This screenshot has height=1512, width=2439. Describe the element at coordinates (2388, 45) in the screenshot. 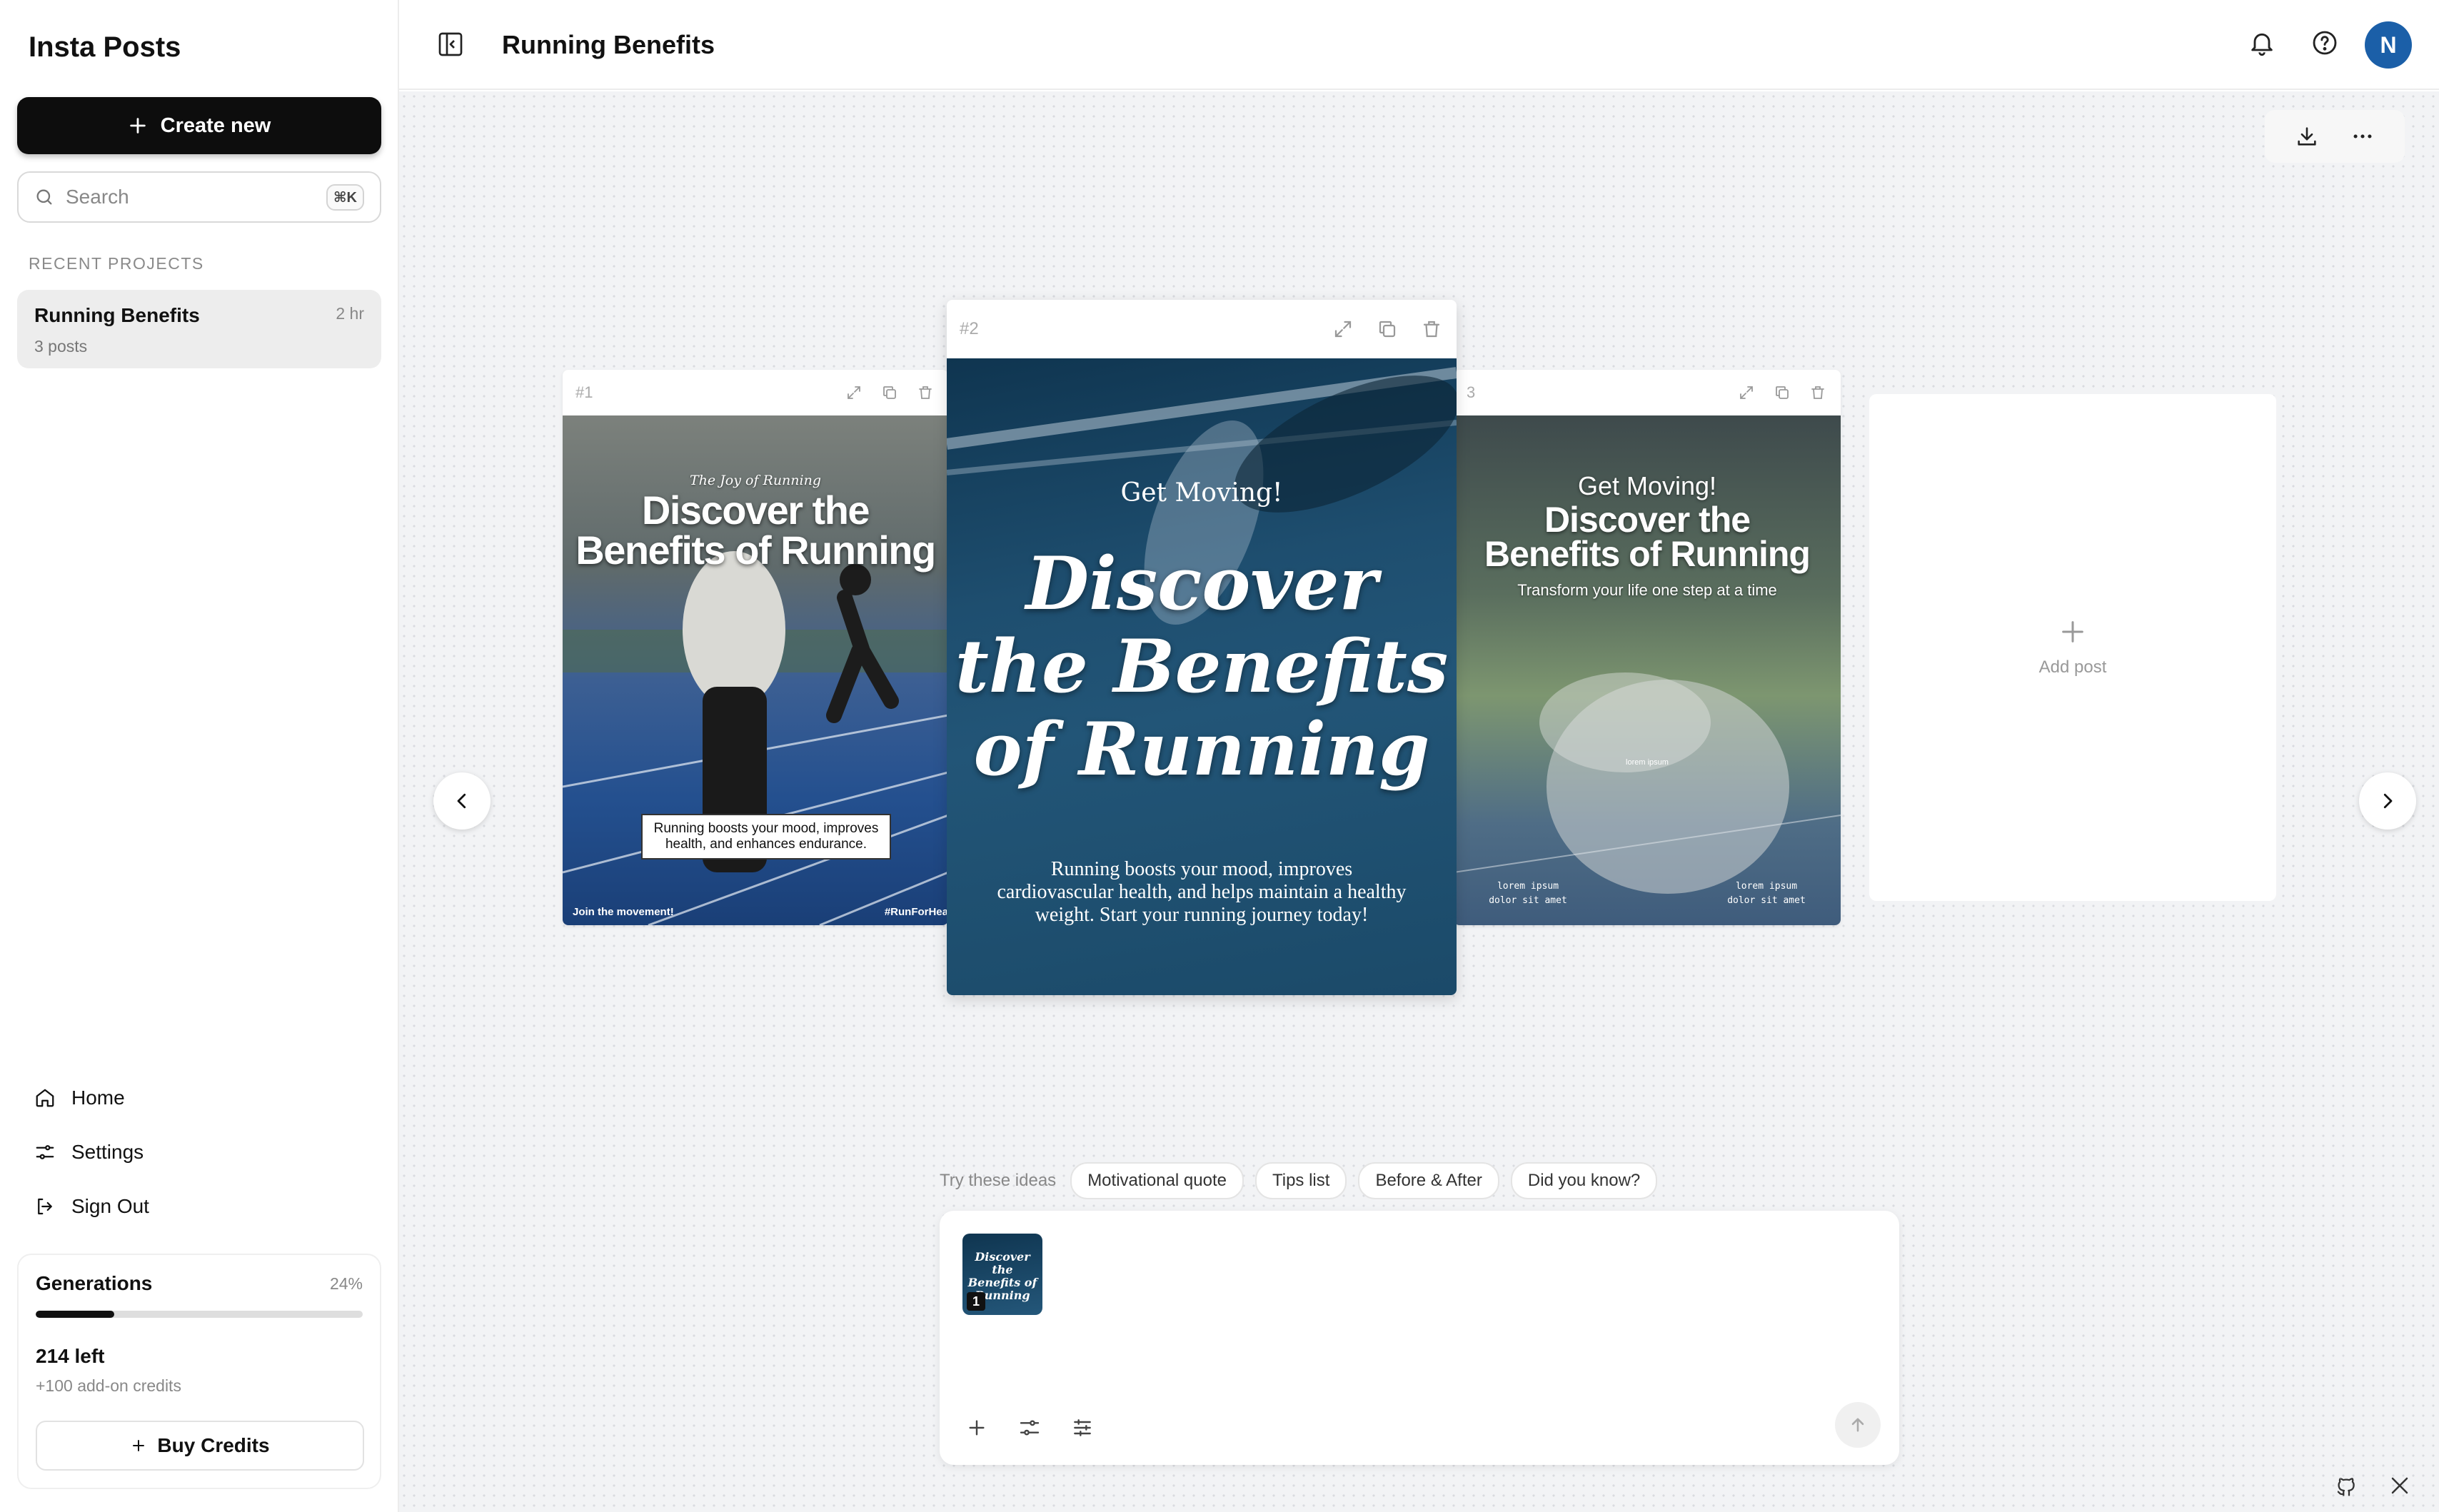

I see `avatar: N` at that location.